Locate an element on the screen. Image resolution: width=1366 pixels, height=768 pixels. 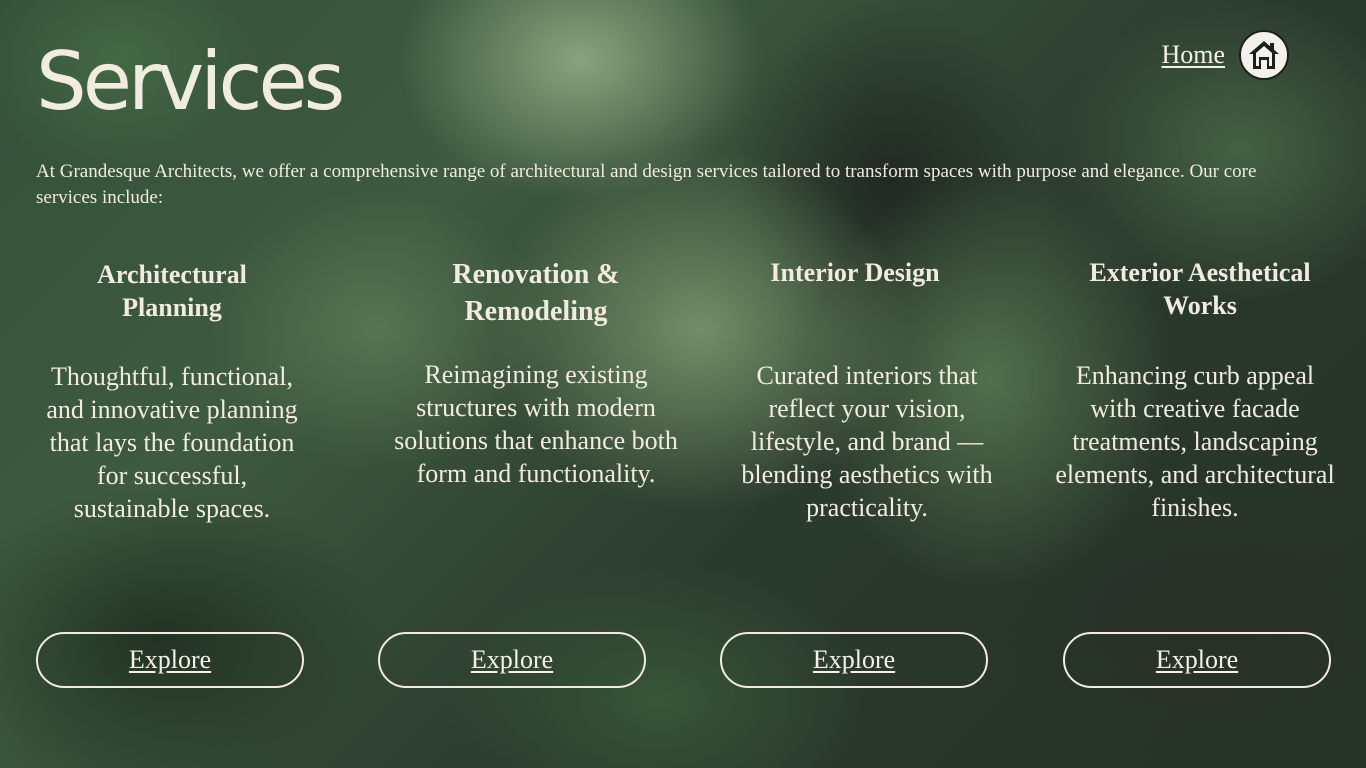
page-title: Services is located at coordinates (190, 81).